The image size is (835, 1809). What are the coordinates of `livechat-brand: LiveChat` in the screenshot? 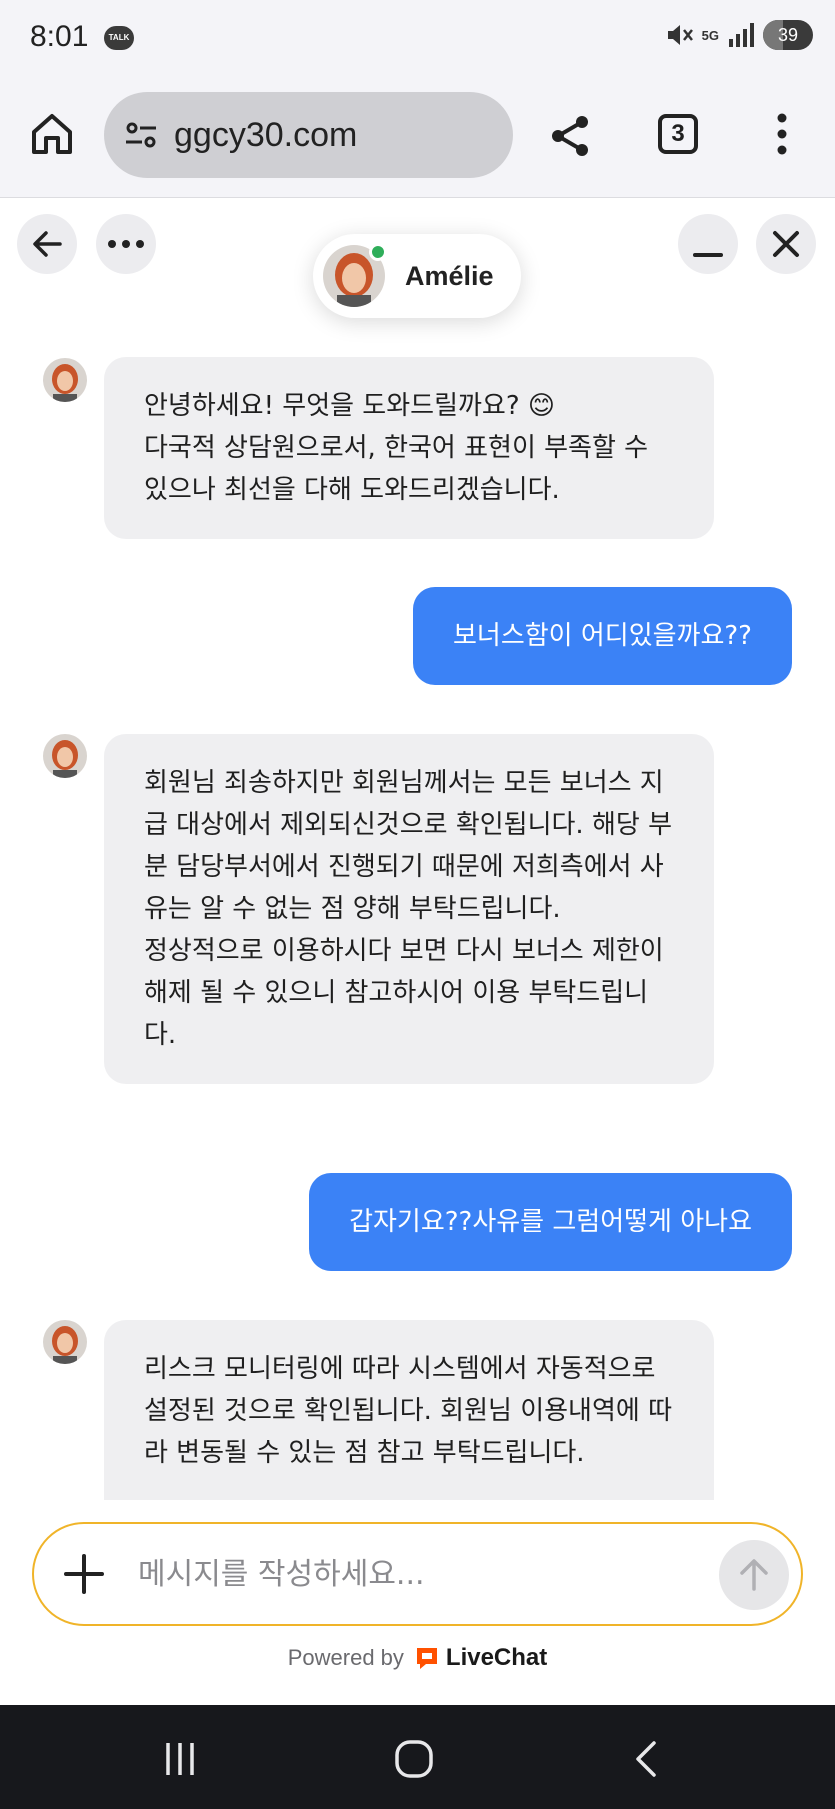 It's located at (496, 1657).